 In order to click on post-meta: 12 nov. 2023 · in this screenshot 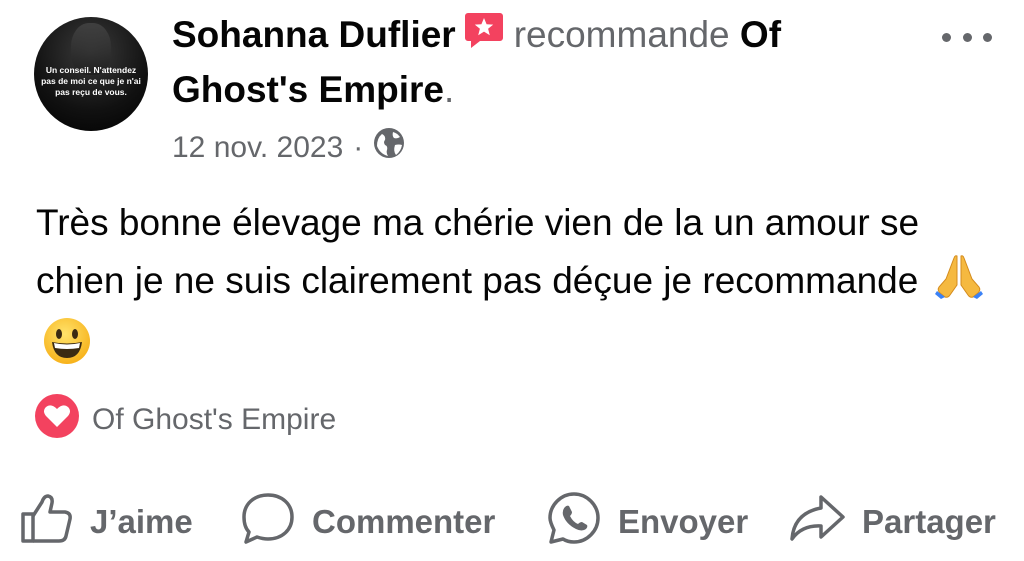, I will do `click(288, 148)`.